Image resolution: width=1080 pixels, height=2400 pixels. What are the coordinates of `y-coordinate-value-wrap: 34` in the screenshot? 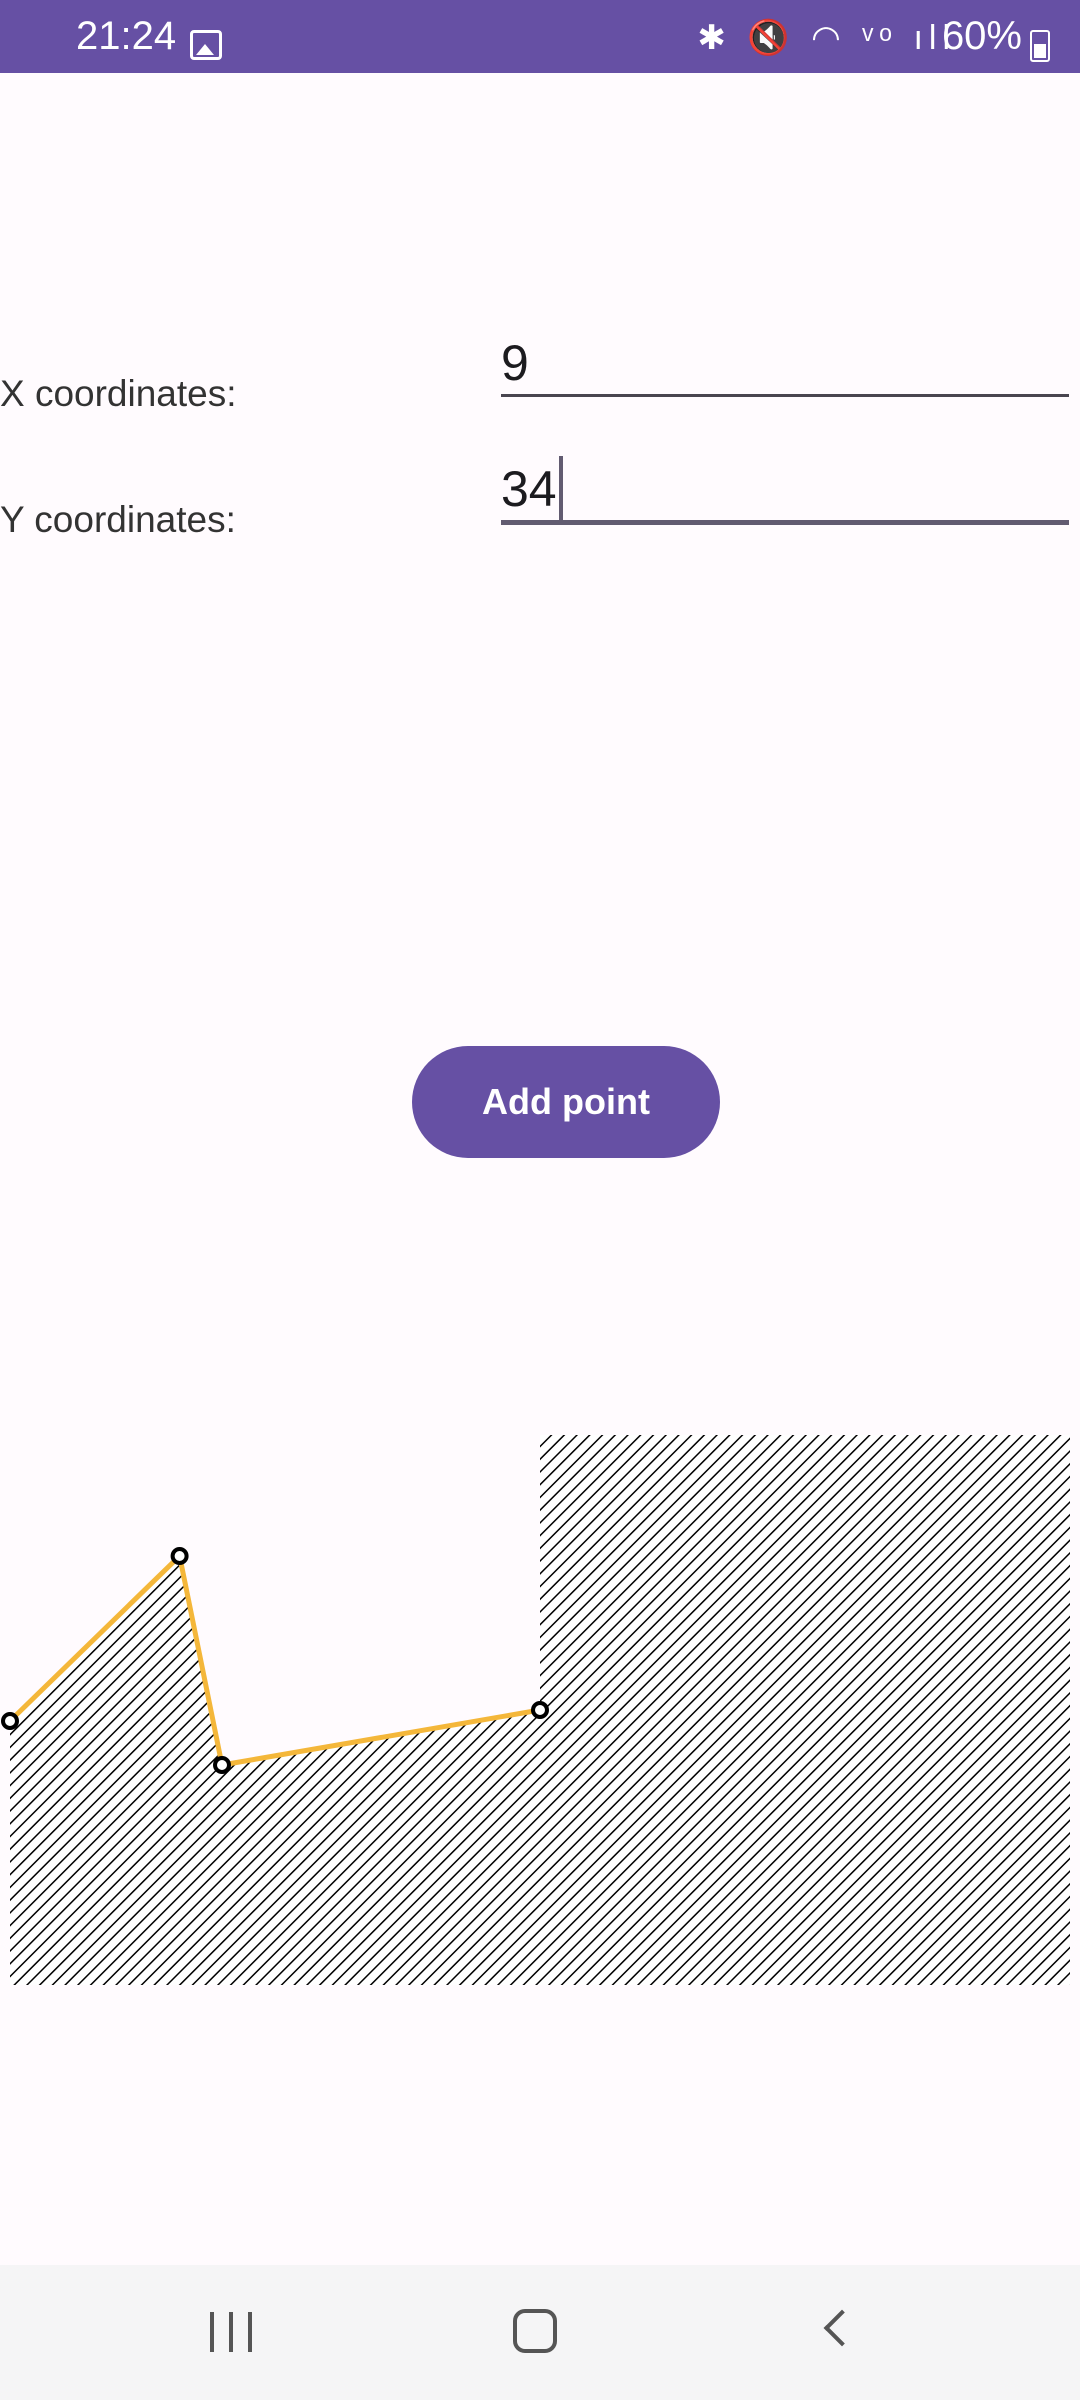 It's located at (532, 488).